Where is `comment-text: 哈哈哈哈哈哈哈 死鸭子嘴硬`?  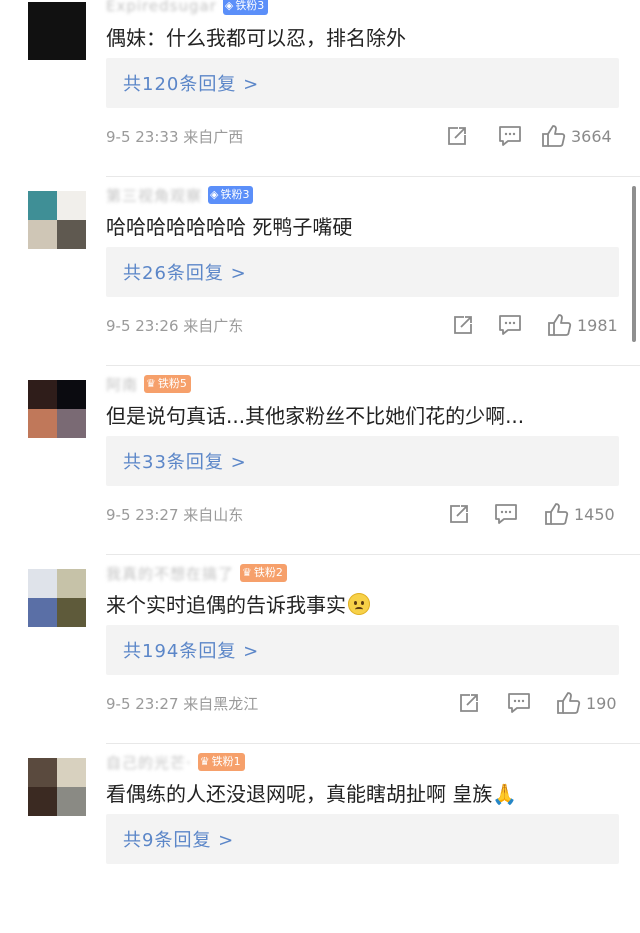
comment-text: 哈哈哈哈哈哈哈 死鸭子嘴硬 is located at coordinates (229, 225).